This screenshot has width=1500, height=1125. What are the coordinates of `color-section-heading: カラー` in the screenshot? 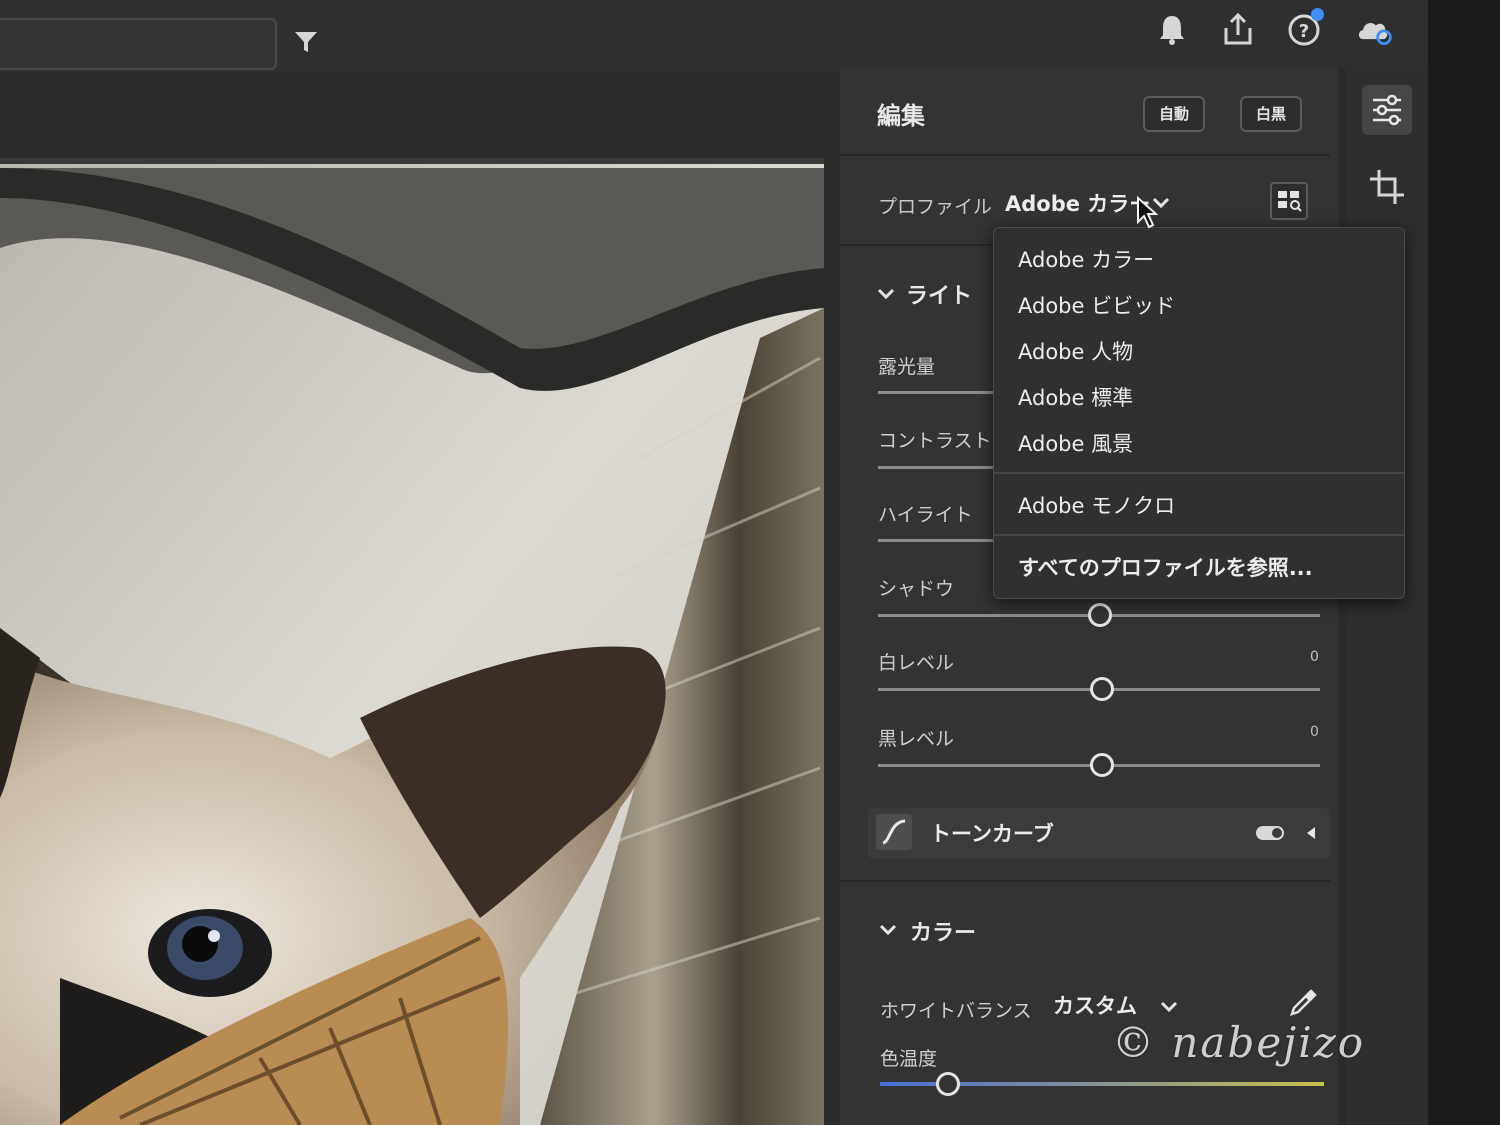 It's located at (943, 931).